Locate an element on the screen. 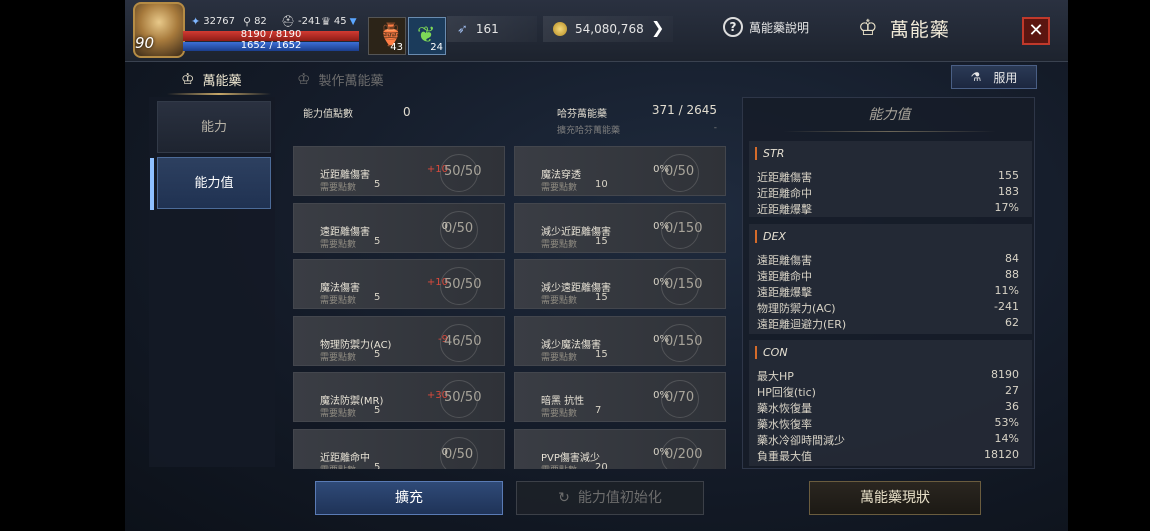 This screenshot has width=1150, height=531. tab-craft-elixir: ♔ 製作萬能藥 is located at coordinates (340, 79).